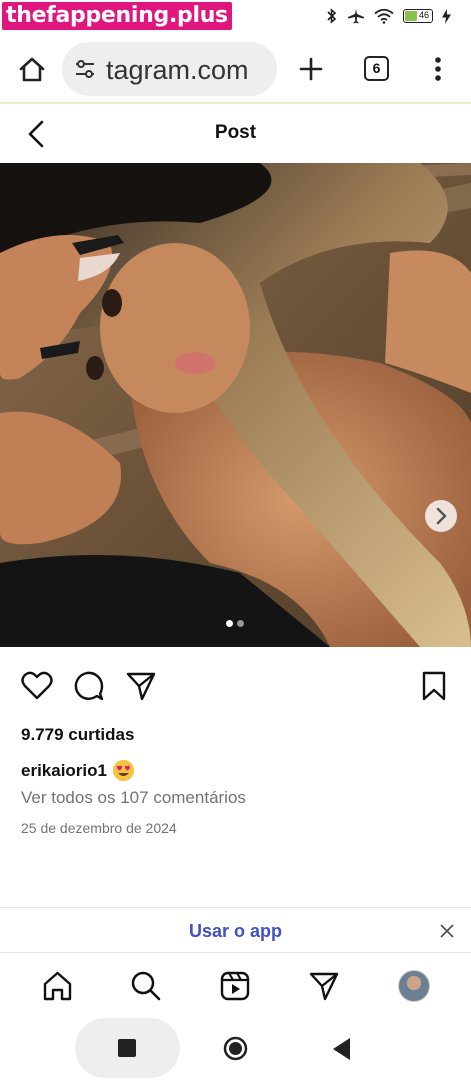 The image size is (471, 1080). I want to click on battery-level: 46, so click(423, 15).